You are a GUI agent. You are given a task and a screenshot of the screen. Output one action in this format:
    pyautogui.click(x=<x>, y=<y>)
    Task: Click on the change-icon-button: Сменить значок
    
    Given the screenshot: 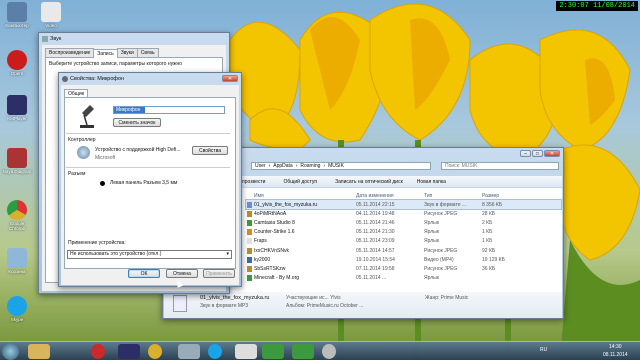 What is the action you would take?
    pyautogui.click(x=137, y=122)
    